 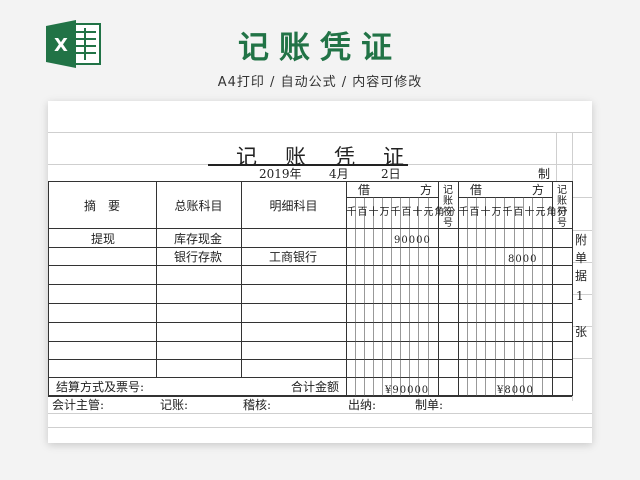 I want to click on row1-general-account: 库存现金, so click(x=198, y=239).